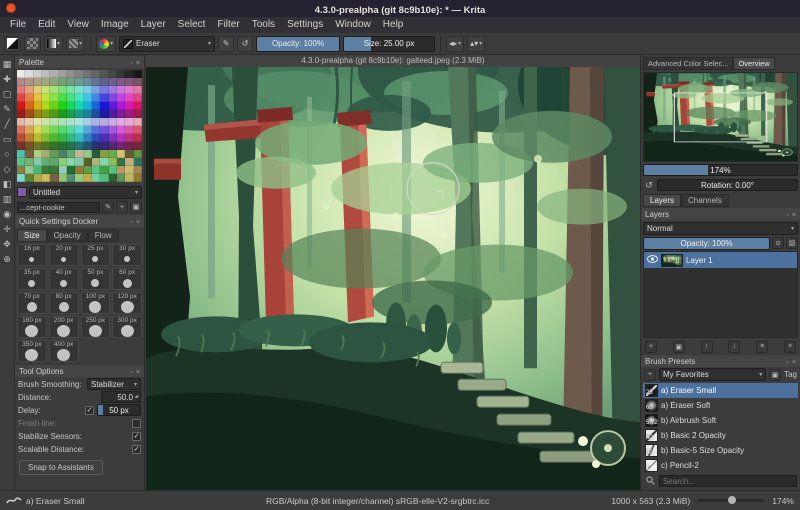  What do you see at coordinates (651, 346) in the screenshot?
I see `add-layer-button: +` at bounding box center [651, 346].